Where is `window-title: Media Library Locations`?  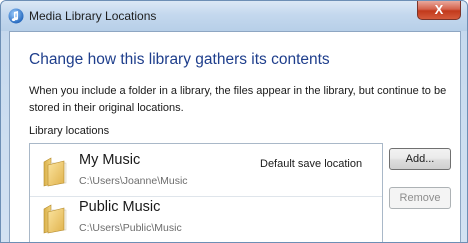
window-title: Media Library Locations is located at coordinates (93, 16).